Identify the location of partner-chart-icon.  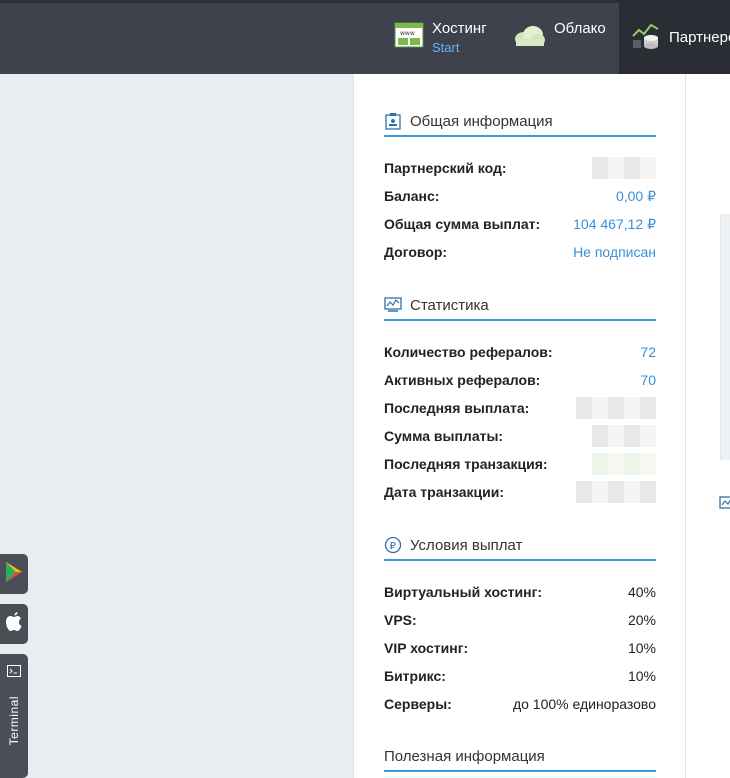
(646, 37).